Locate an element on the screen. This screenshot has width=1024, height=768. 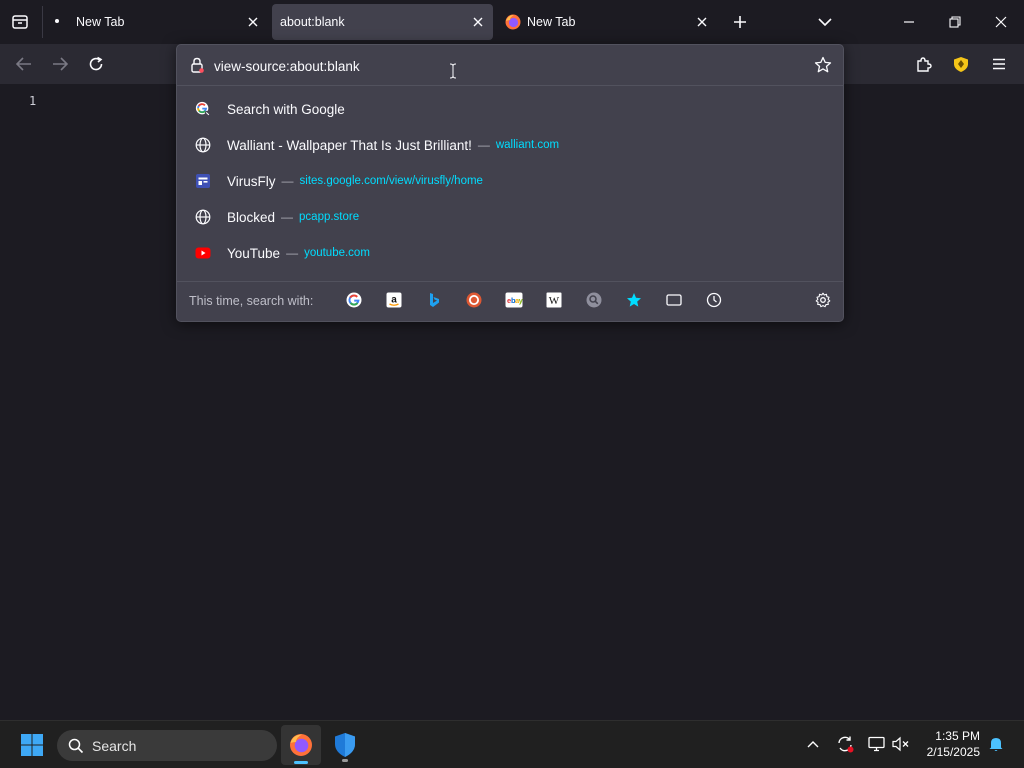
chevron-up-icon is located at coordinates (813, 744).